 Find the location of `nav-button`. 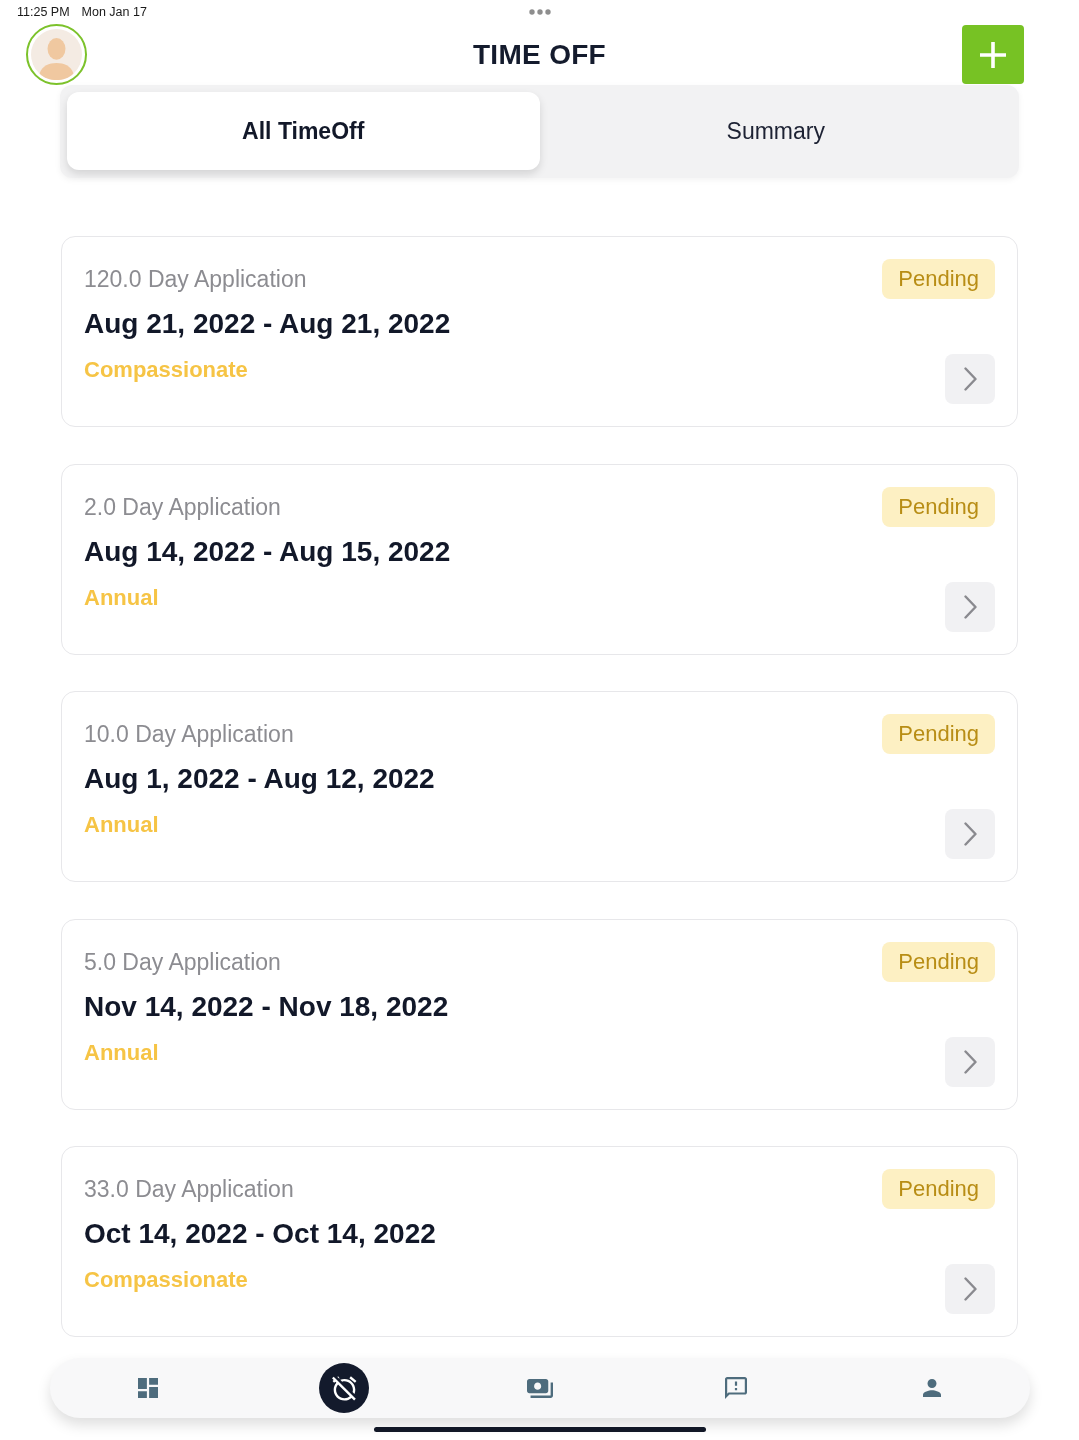

nav-button is located at coordinates (344, 1388).